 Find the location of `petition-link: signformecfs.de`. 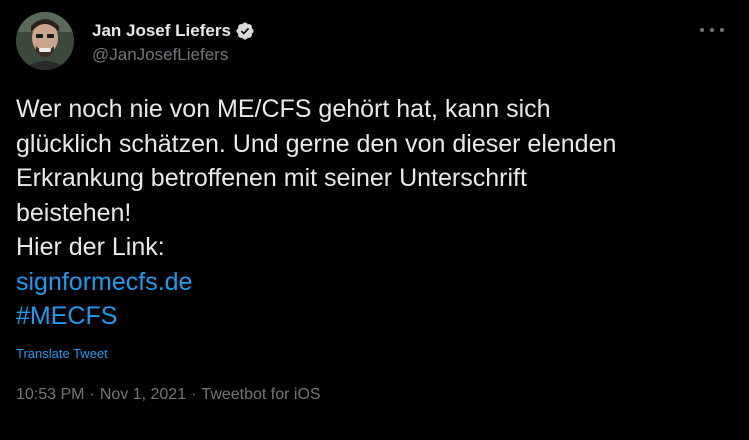

petition-link: signformecfs.de is located at coordinates (104, 282).